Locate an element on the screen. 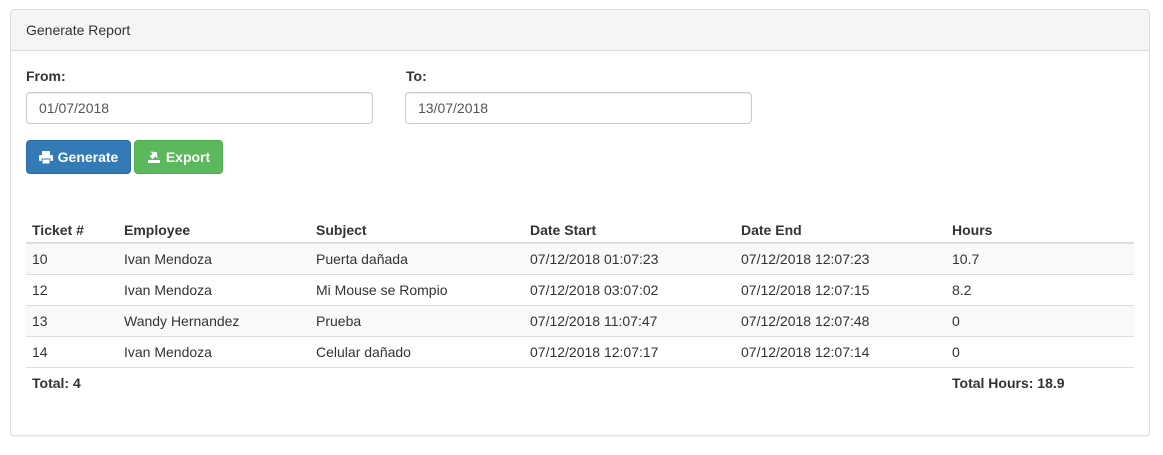 The width and height of the screenshot is (1163, 455). generate-button-label: Generate is located at coordinates (88, 157).